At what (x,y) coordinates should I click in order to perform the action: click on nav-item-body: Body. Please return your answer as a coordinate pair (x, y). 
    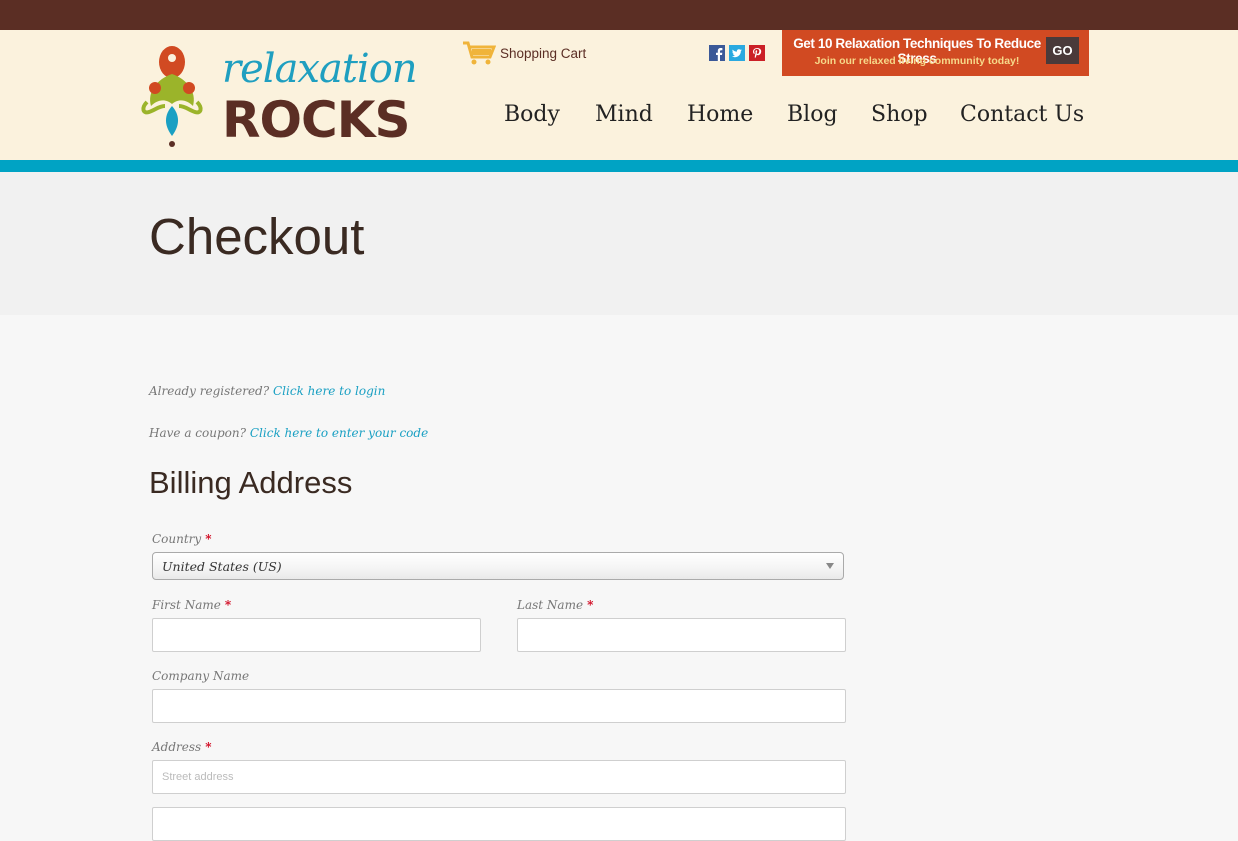
    Looking at the image, I should click on (532, 114).